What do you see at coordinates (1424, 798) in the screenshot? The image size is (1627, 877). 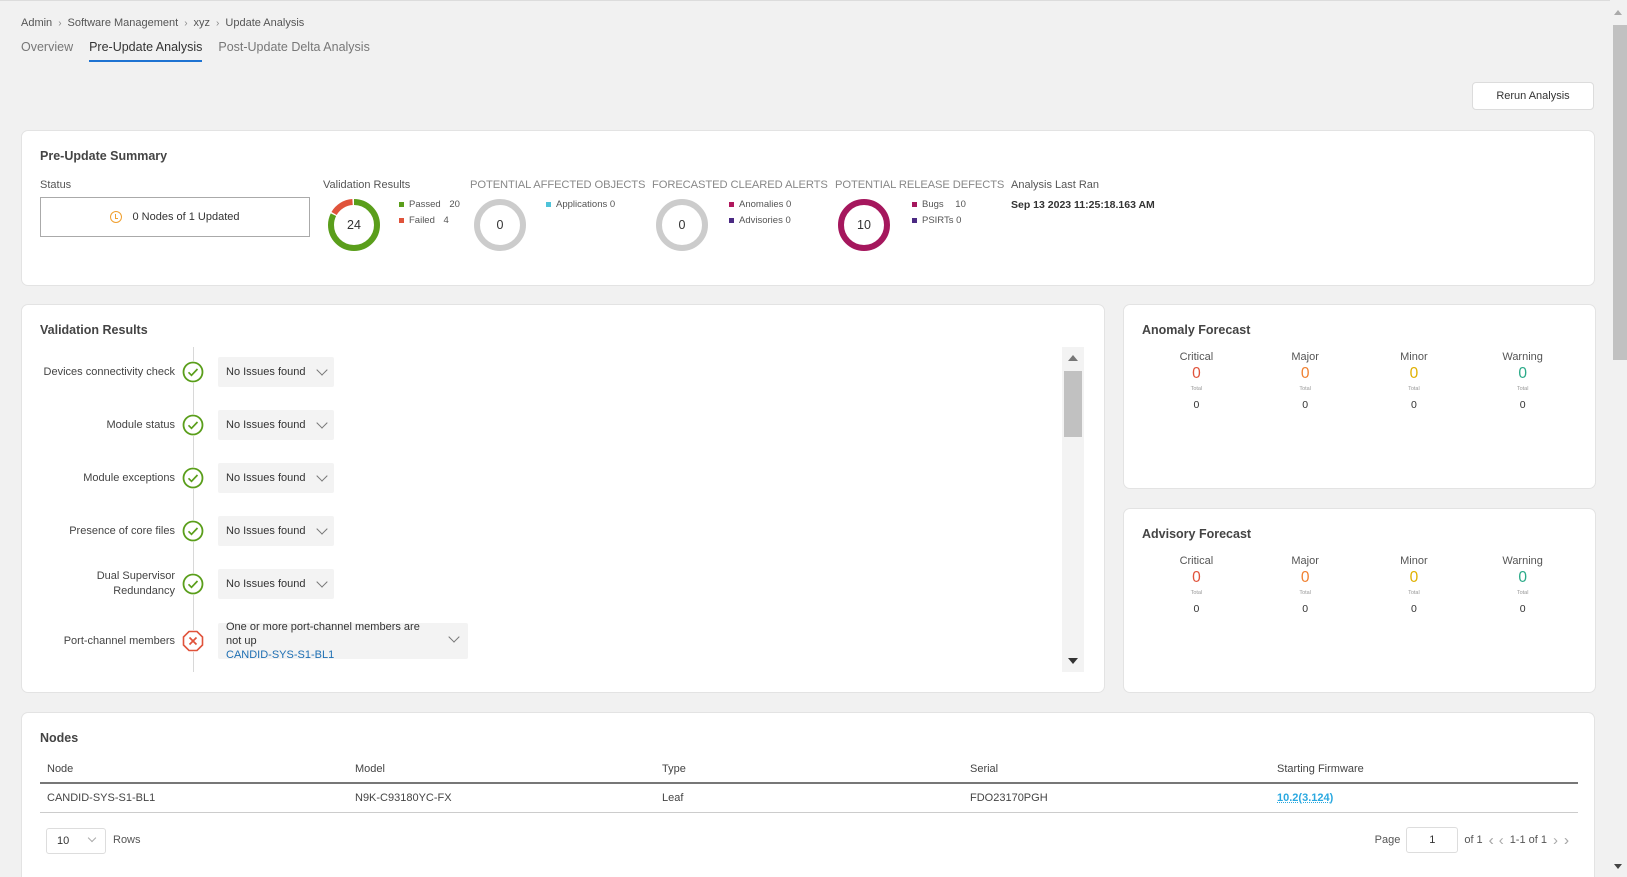 I see `cell-firmware: 10.2(3.124)` at bounding box center [1424, 798].